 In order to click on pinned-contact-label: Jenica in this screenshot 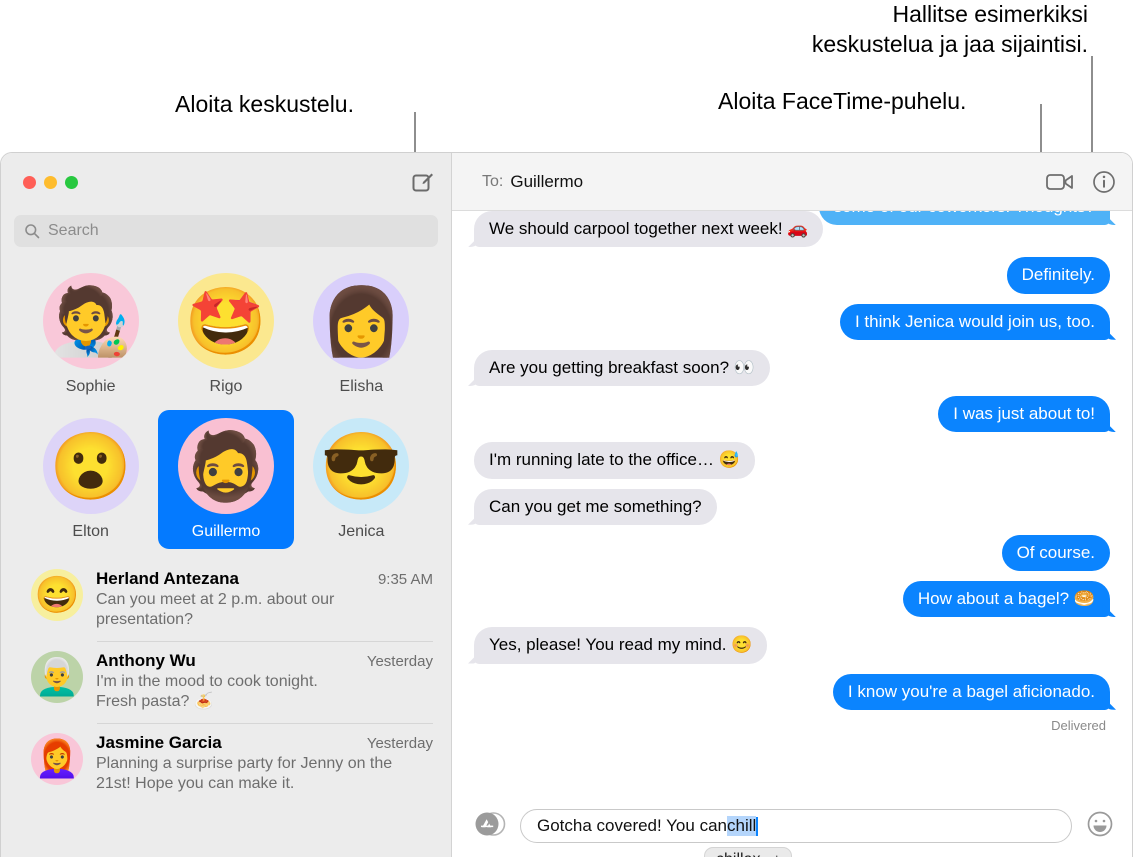, I will do `click(361, 531)`.